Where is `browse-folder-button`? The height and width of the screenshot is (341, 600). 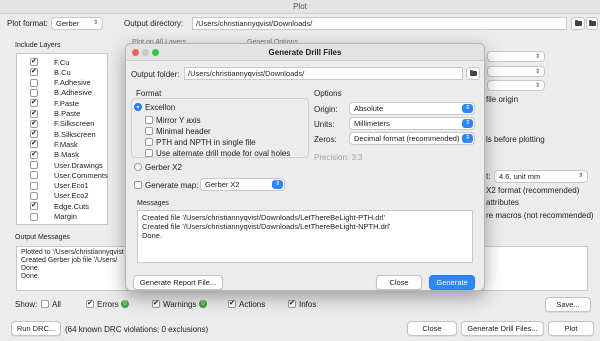 browse-folder-button is located at coordinates (578, 23).